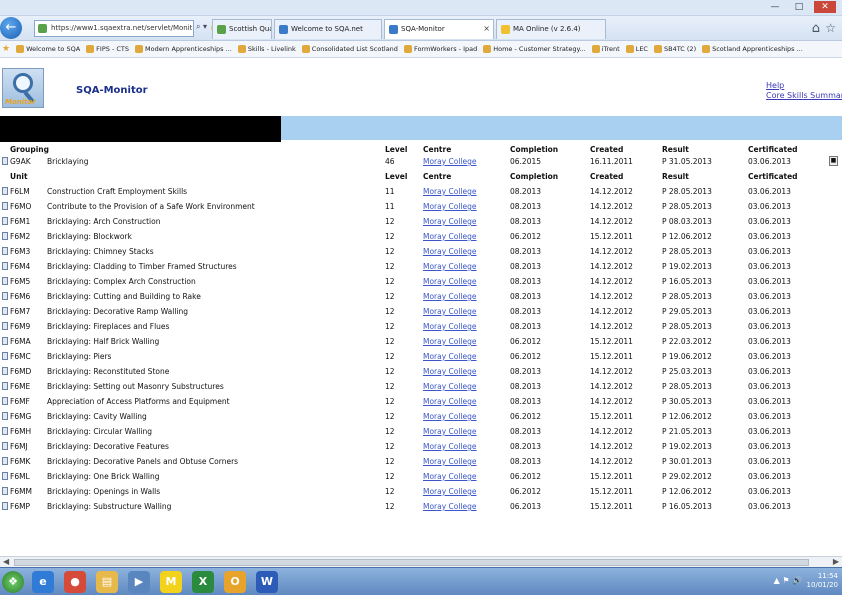 Image resolution: width=842 pixels, height=595 pixels. What do you see at coordinates (411, 562) in the screenshot?
I see `scrollbar-thumb` at bounding box center [411, 562].